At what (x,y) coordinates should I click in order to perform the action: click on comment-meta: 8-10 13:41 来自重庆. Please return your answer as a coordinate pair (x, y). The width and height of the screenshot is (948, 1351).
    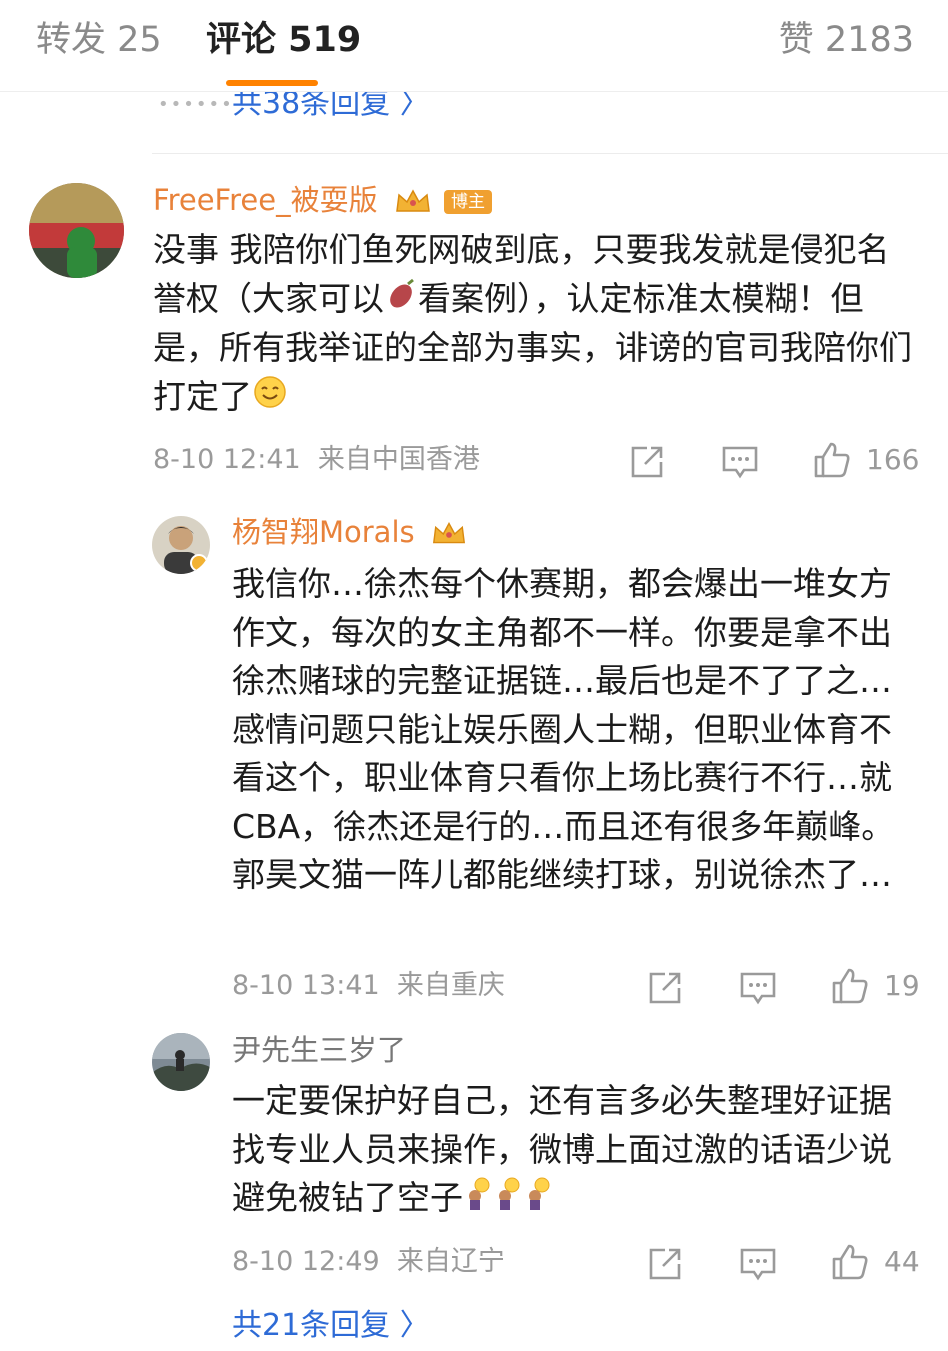
    Looking at the image, I should click on (368, 986).